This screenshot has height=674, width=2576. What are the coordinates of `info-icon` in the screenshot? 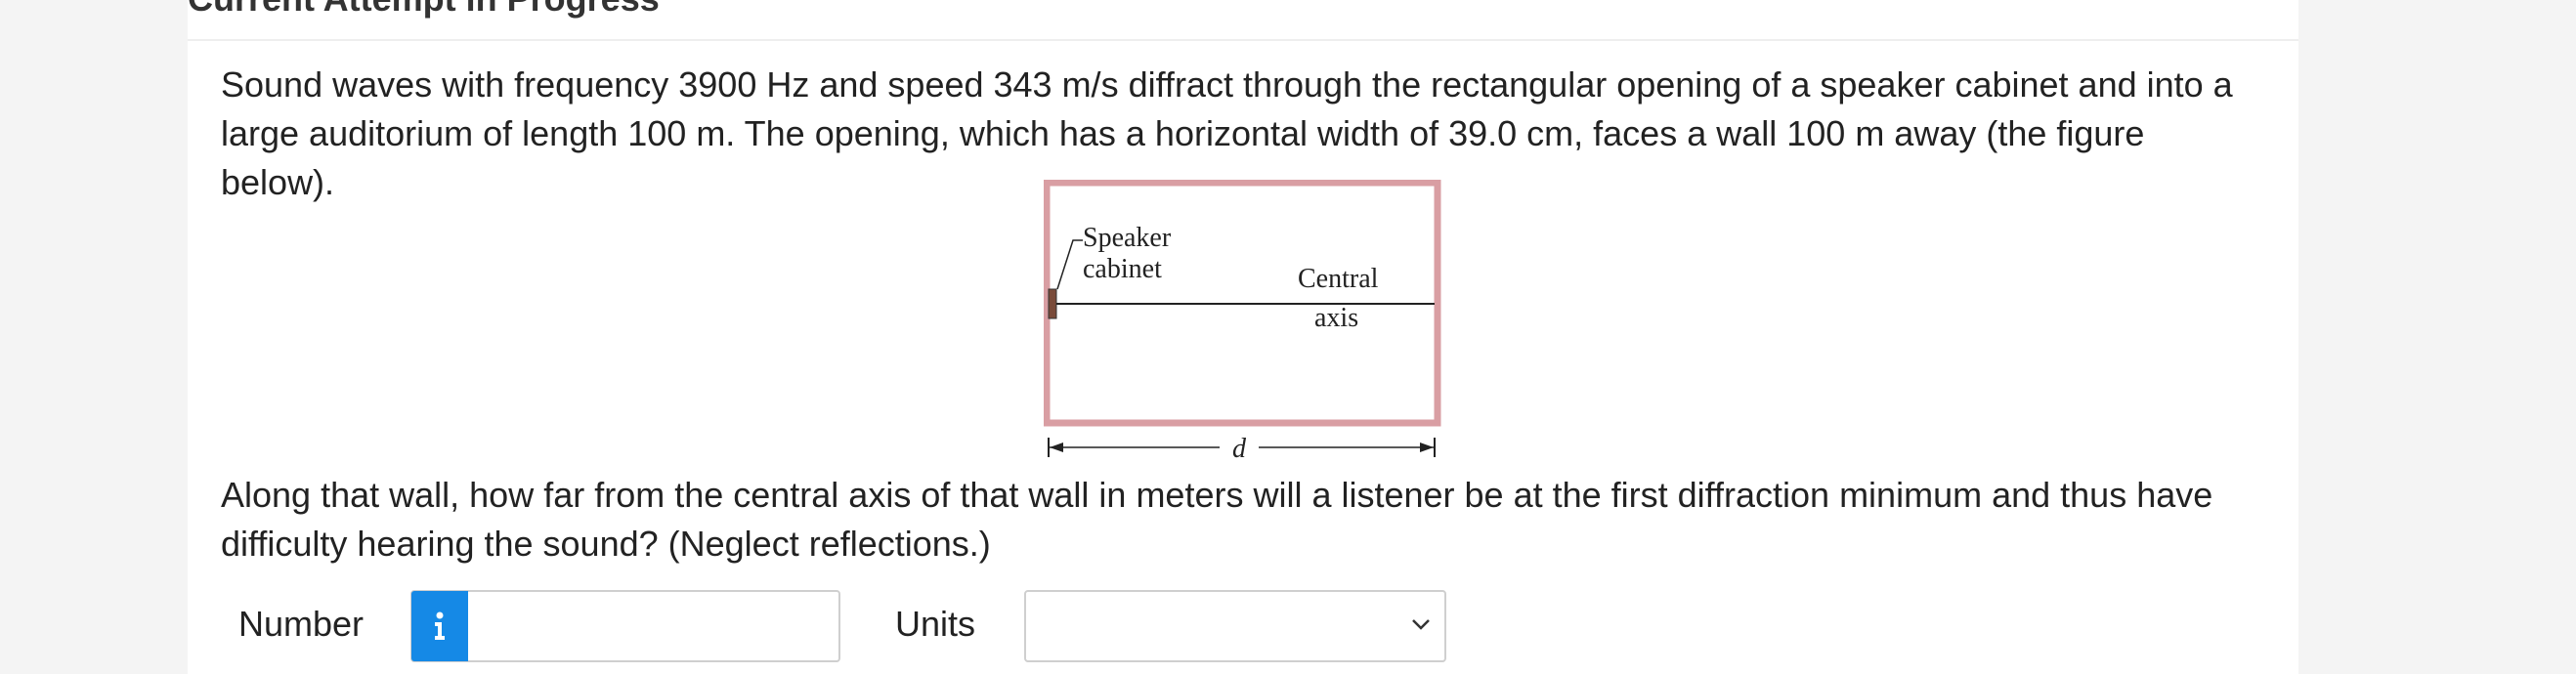 It's located at (440, 625).